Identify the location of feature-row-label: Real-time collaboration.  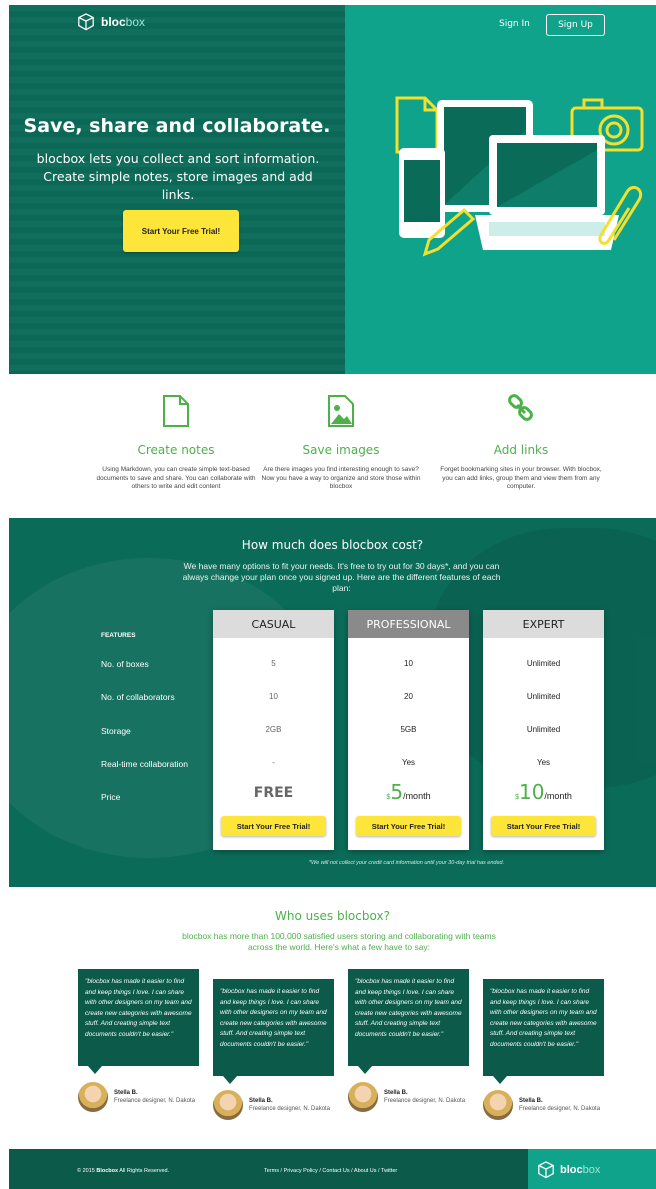
(144, 764).